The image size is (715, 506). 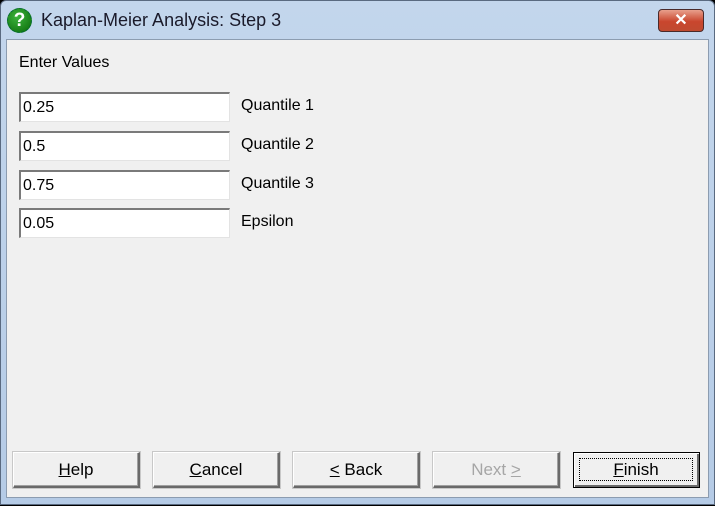 I want to click on help-label: elp, so click(x=82, y=469).